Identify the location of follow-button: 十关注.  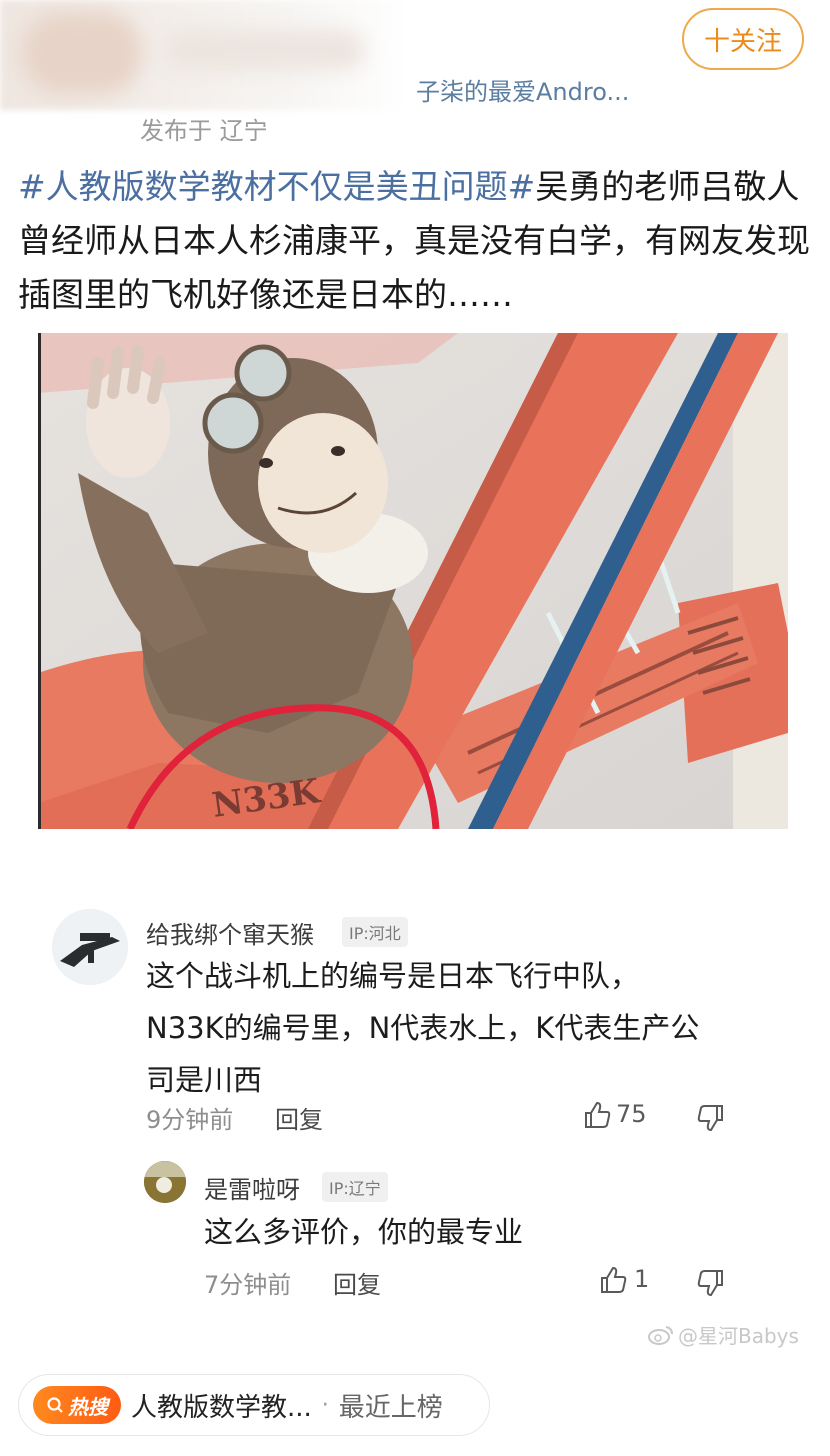
(743, 39).